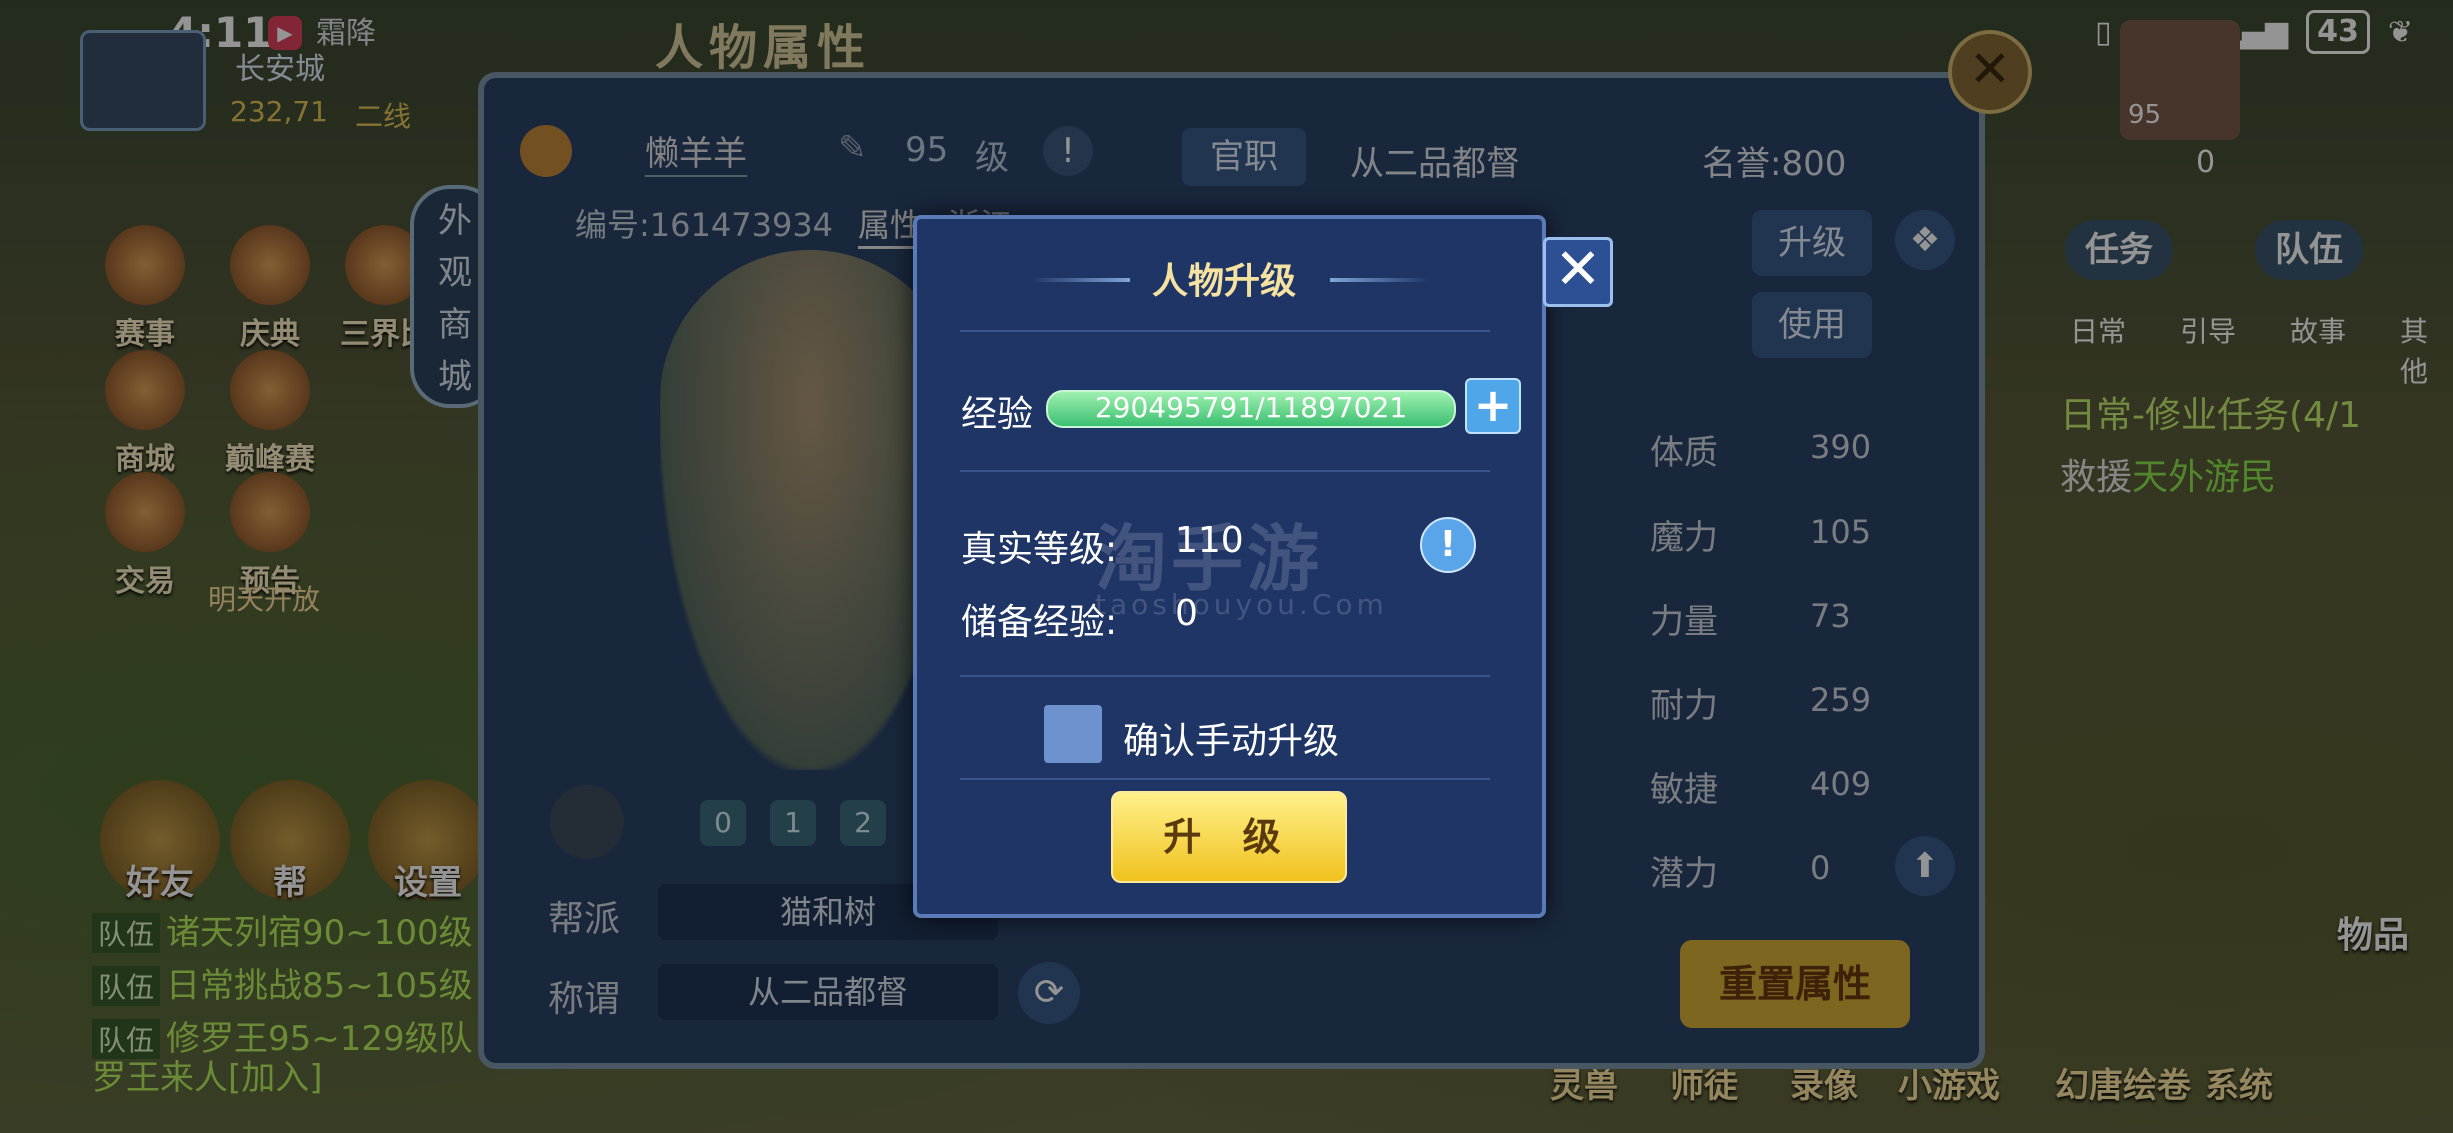  What do you see at coordinates (1039, 549) in the screenshot?
I see `real-level-label: 真实等级:` at bounding box center [1039, 549].